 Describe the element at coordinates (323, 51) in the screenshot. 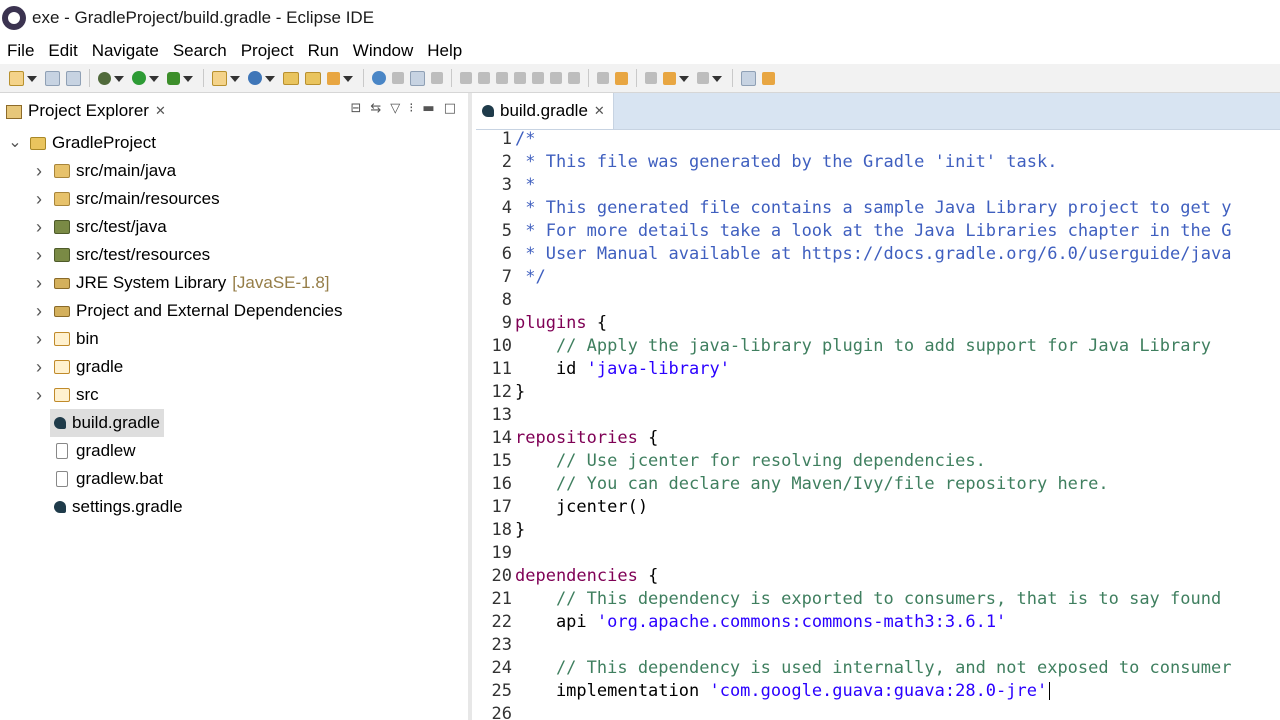

I see `menu-run: Run` at that location.